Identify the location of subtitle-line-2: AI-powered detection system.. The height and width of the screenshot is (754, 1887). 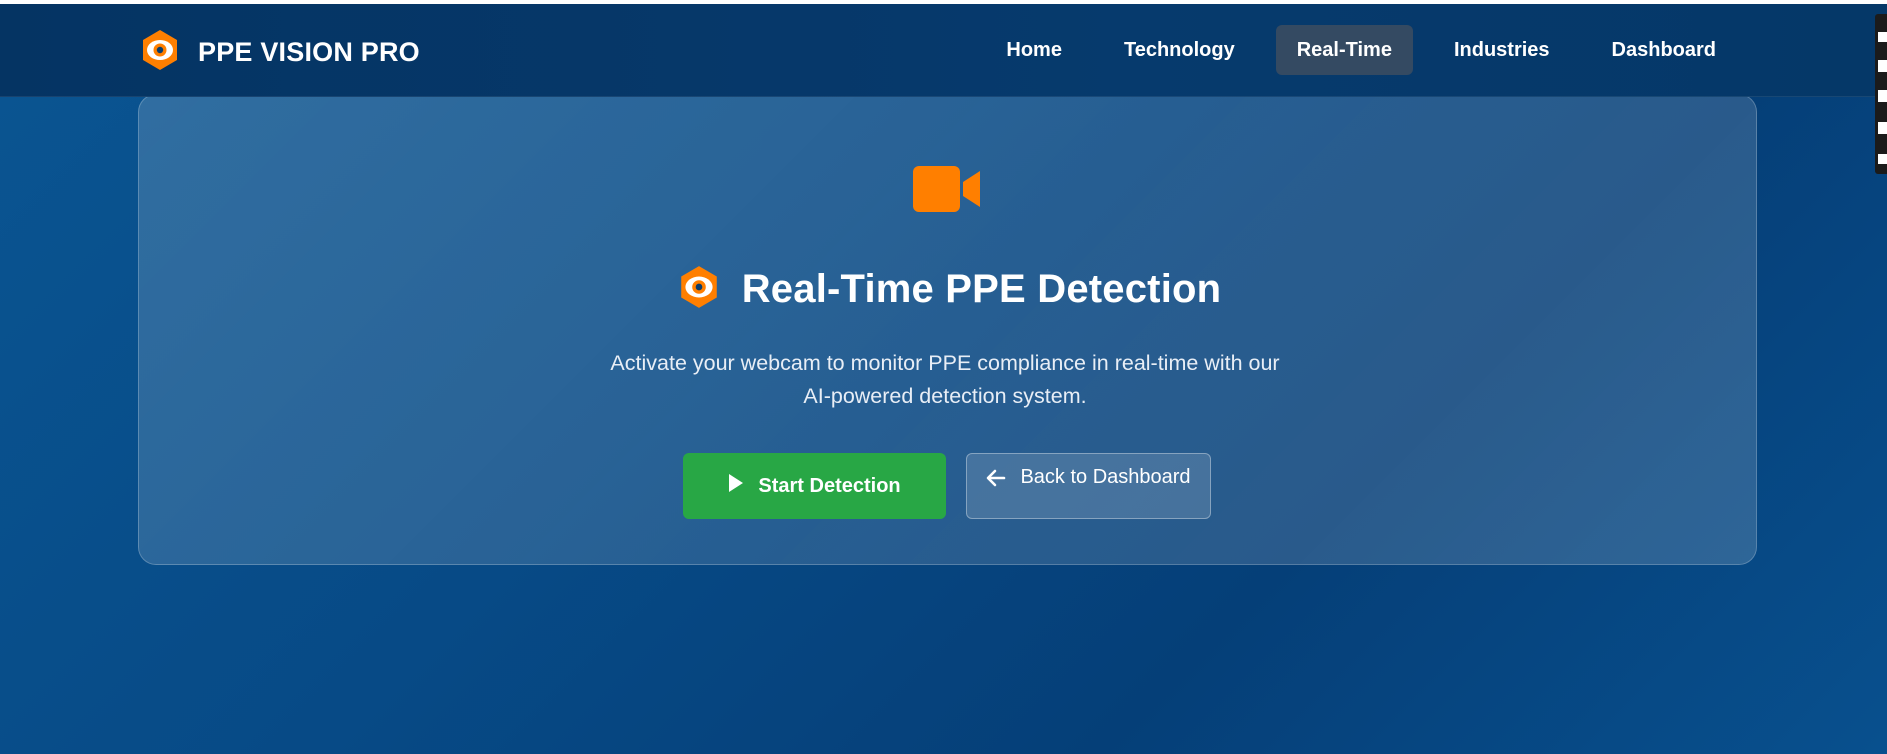
(945, 396).